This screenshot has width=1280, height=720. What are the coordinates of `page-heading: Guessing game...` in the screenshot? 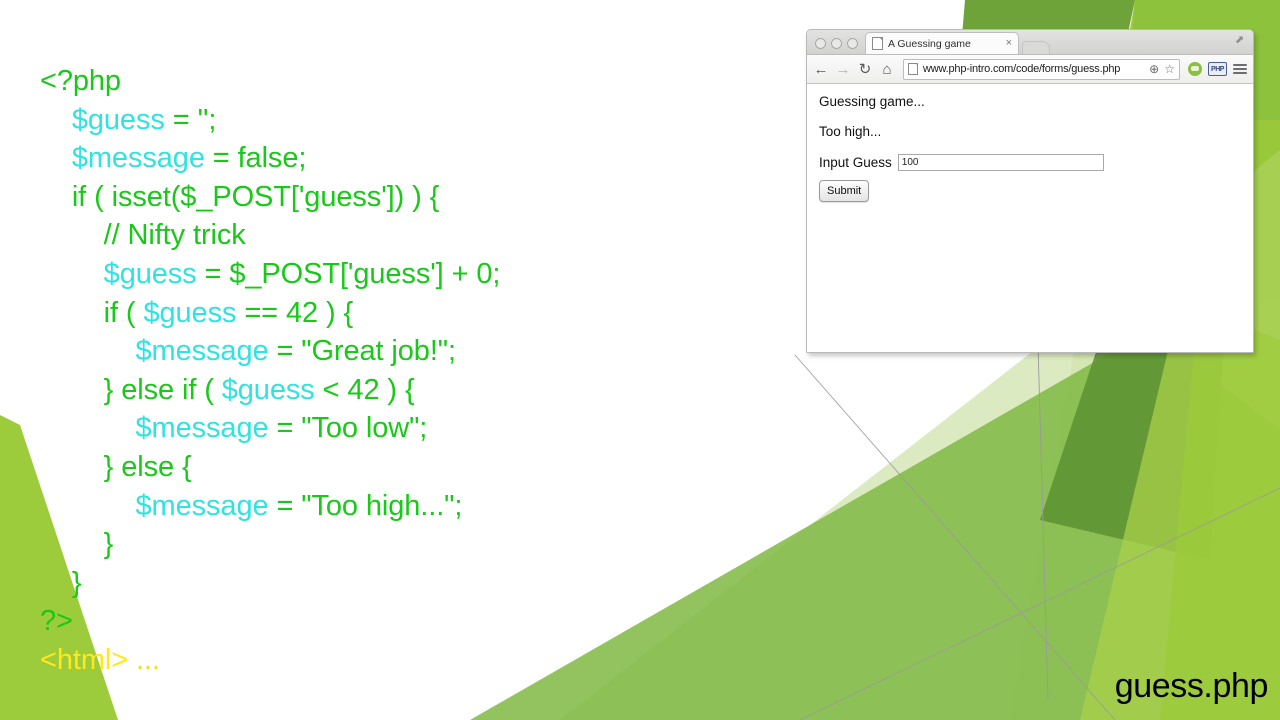 It's located at (872, 101).